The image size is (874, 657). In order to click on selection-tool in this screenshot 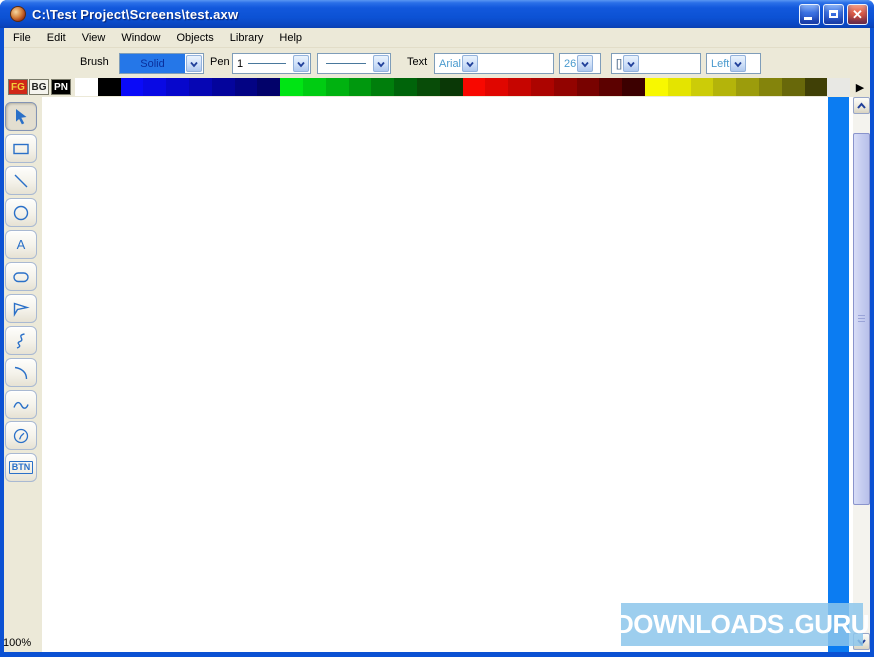, I will do `click(21, 116)`.